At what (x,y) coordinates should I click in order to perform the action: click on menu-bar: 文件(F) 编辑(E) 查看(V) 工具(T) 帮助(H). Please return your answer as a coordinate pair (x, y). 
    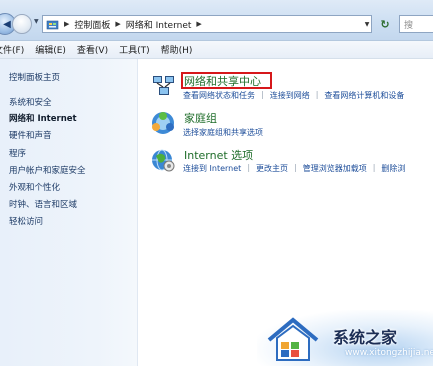
    Looking at the image, I should click on (216, 50).